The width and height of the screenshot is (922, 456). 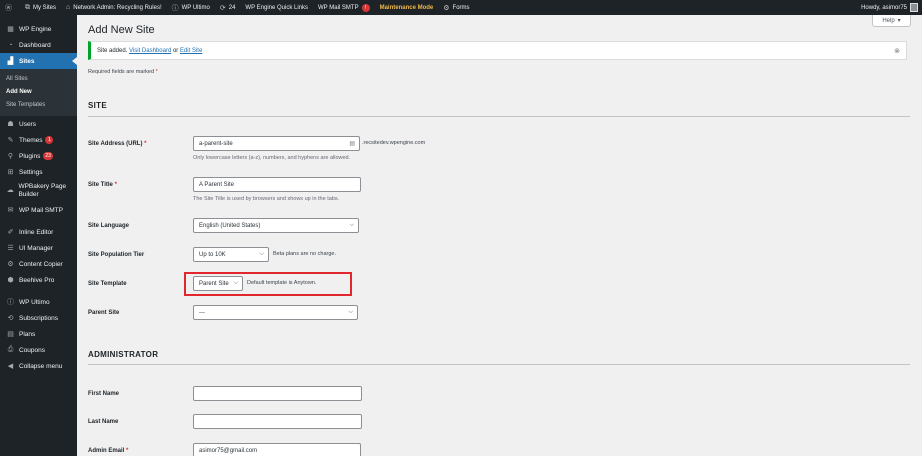 I want to click on chevron-down-icon: ▾, so click(x=899, y=21).